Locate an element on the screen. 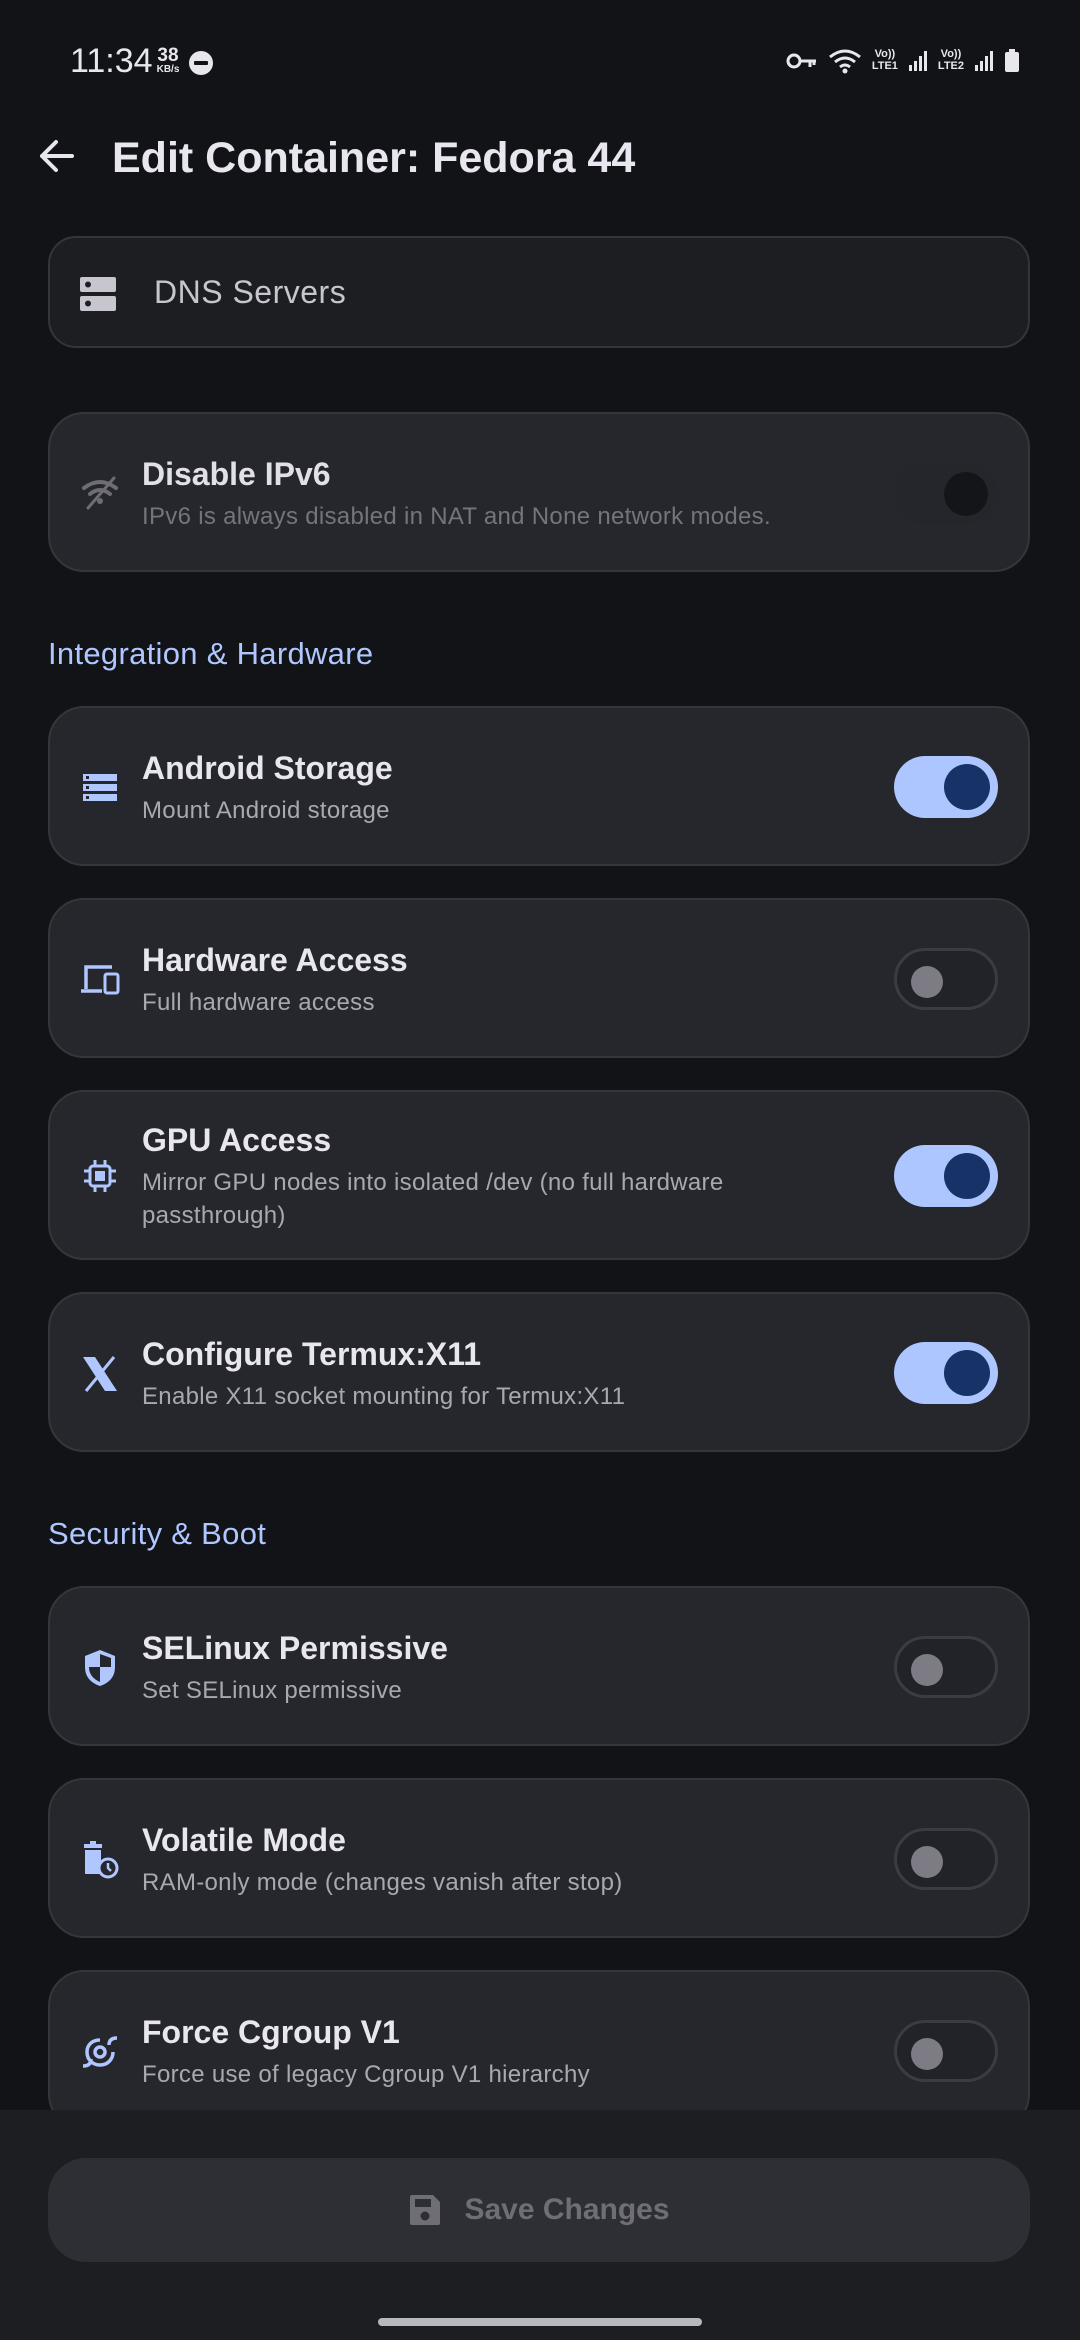  setting-title: SELinux Permissive is located at coordinates (295, 1648).